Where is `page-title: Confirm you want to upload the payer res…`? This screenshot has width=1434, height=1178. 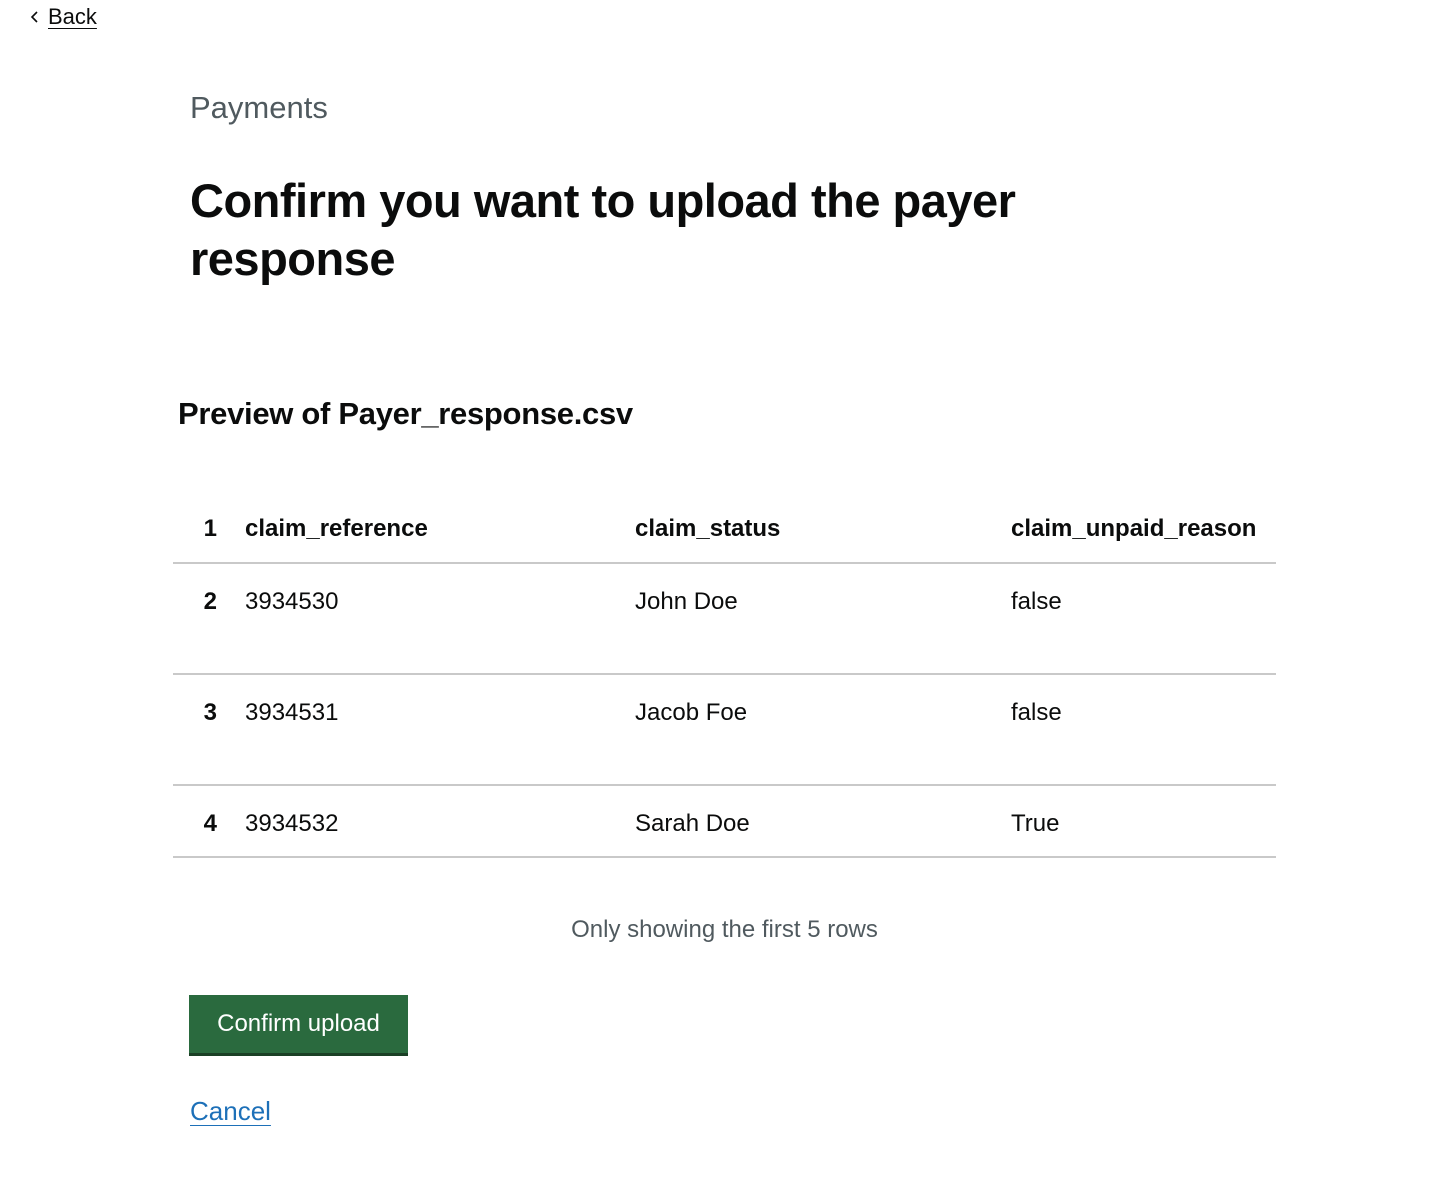
page-title: Confirm you want to upload the payer res… is located at coordinates (603, 229).